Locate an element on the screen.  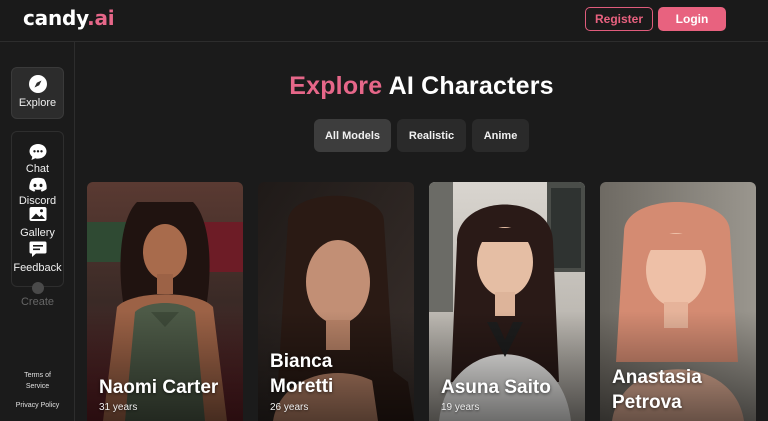
feedback-icon is located at coordinates (38, 249).